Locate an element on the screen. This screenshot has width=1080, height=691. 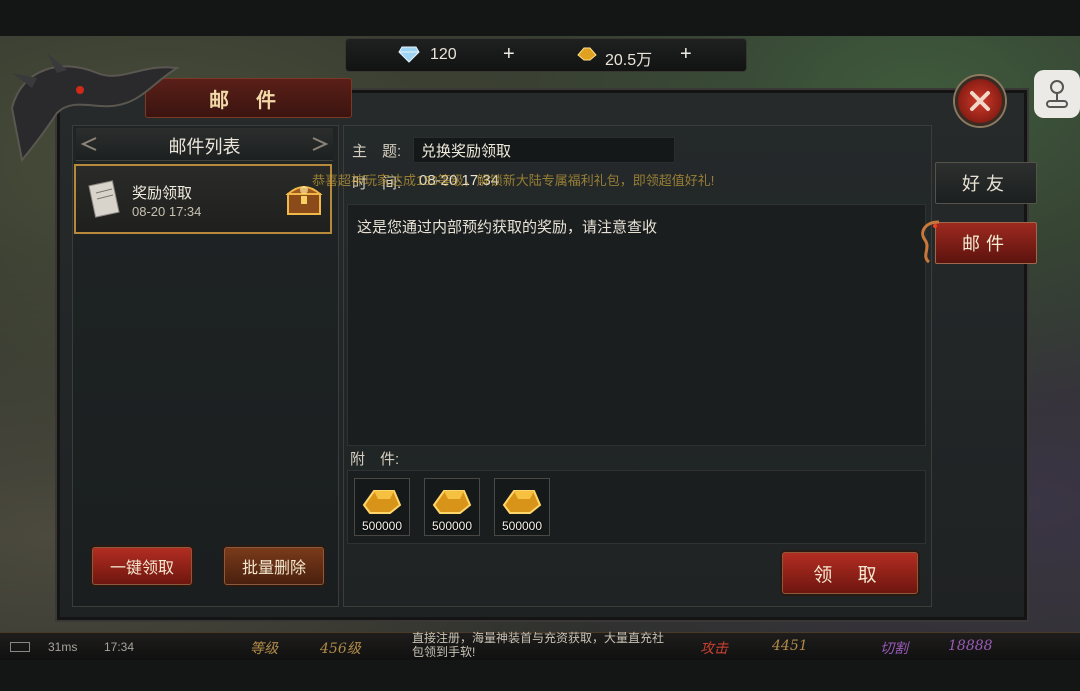
ping-readout: 31ms is located at coordinates (63, 647).